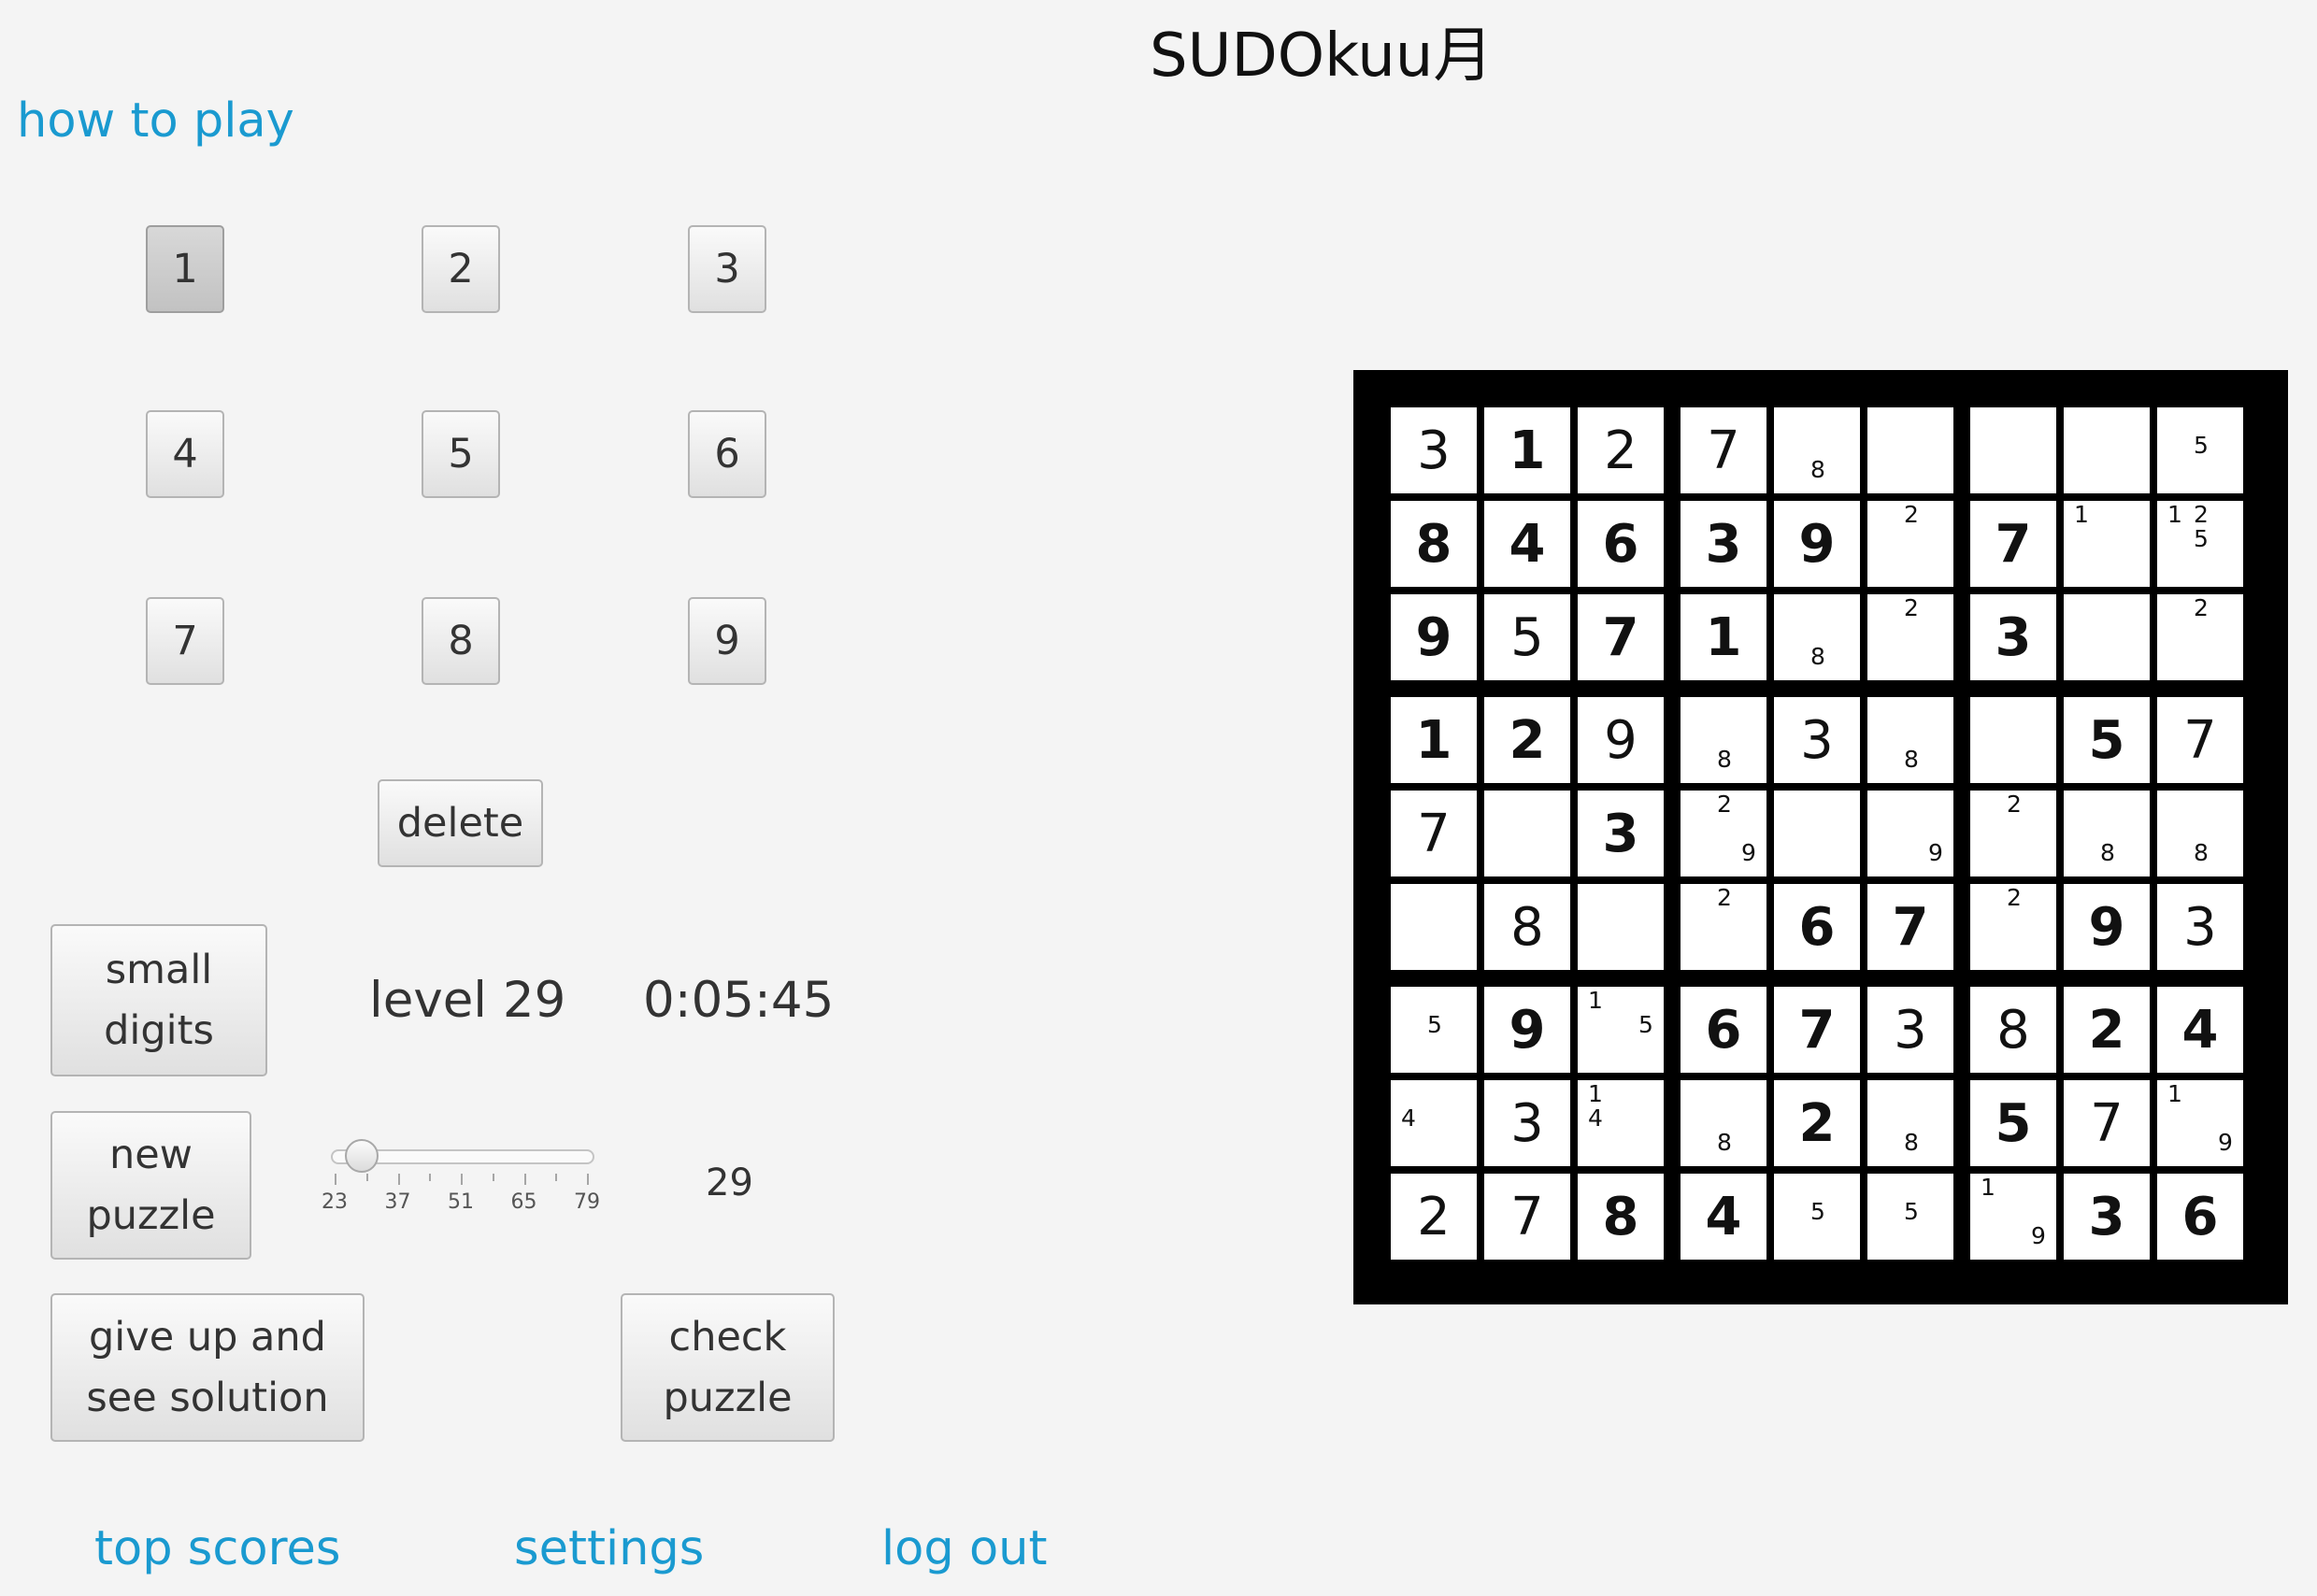  What do you see at coordinates (1910, 1030) in the screenshot?
I see `cell-r7c6: 3` at bounding box center [1910, 1030].